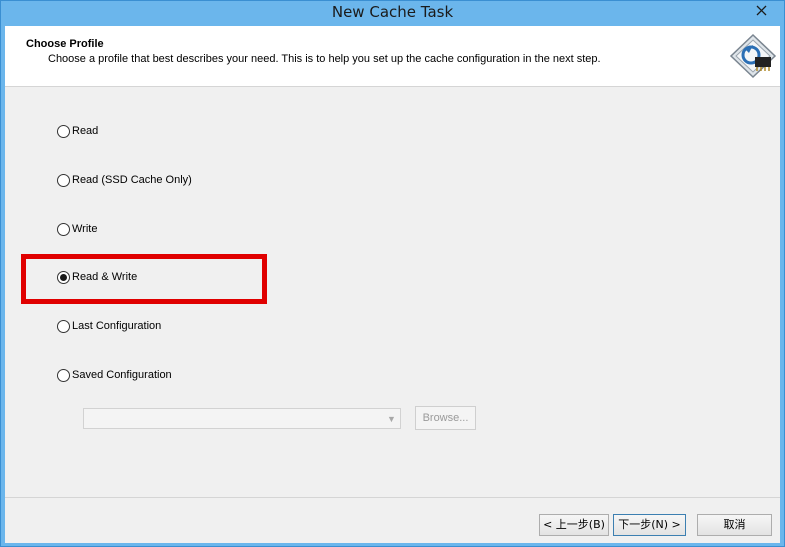  Describe the element at coordinates (242, 418) in the screenshot. I see `saved-configuration-combo: ▼` at that location.